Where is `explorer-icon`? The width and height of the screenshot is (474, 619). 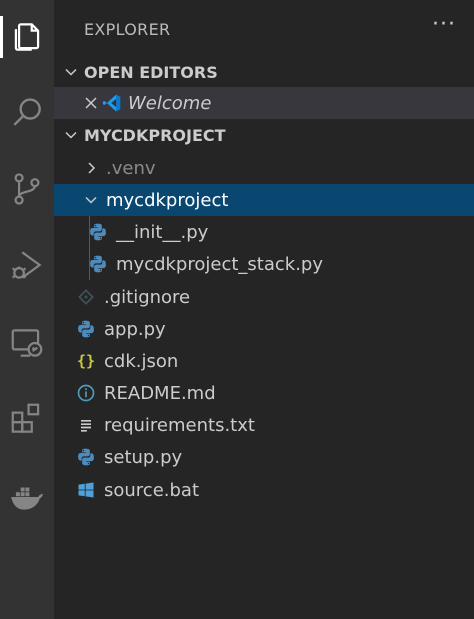
explorer-icon is located at coordinates (27, 37).